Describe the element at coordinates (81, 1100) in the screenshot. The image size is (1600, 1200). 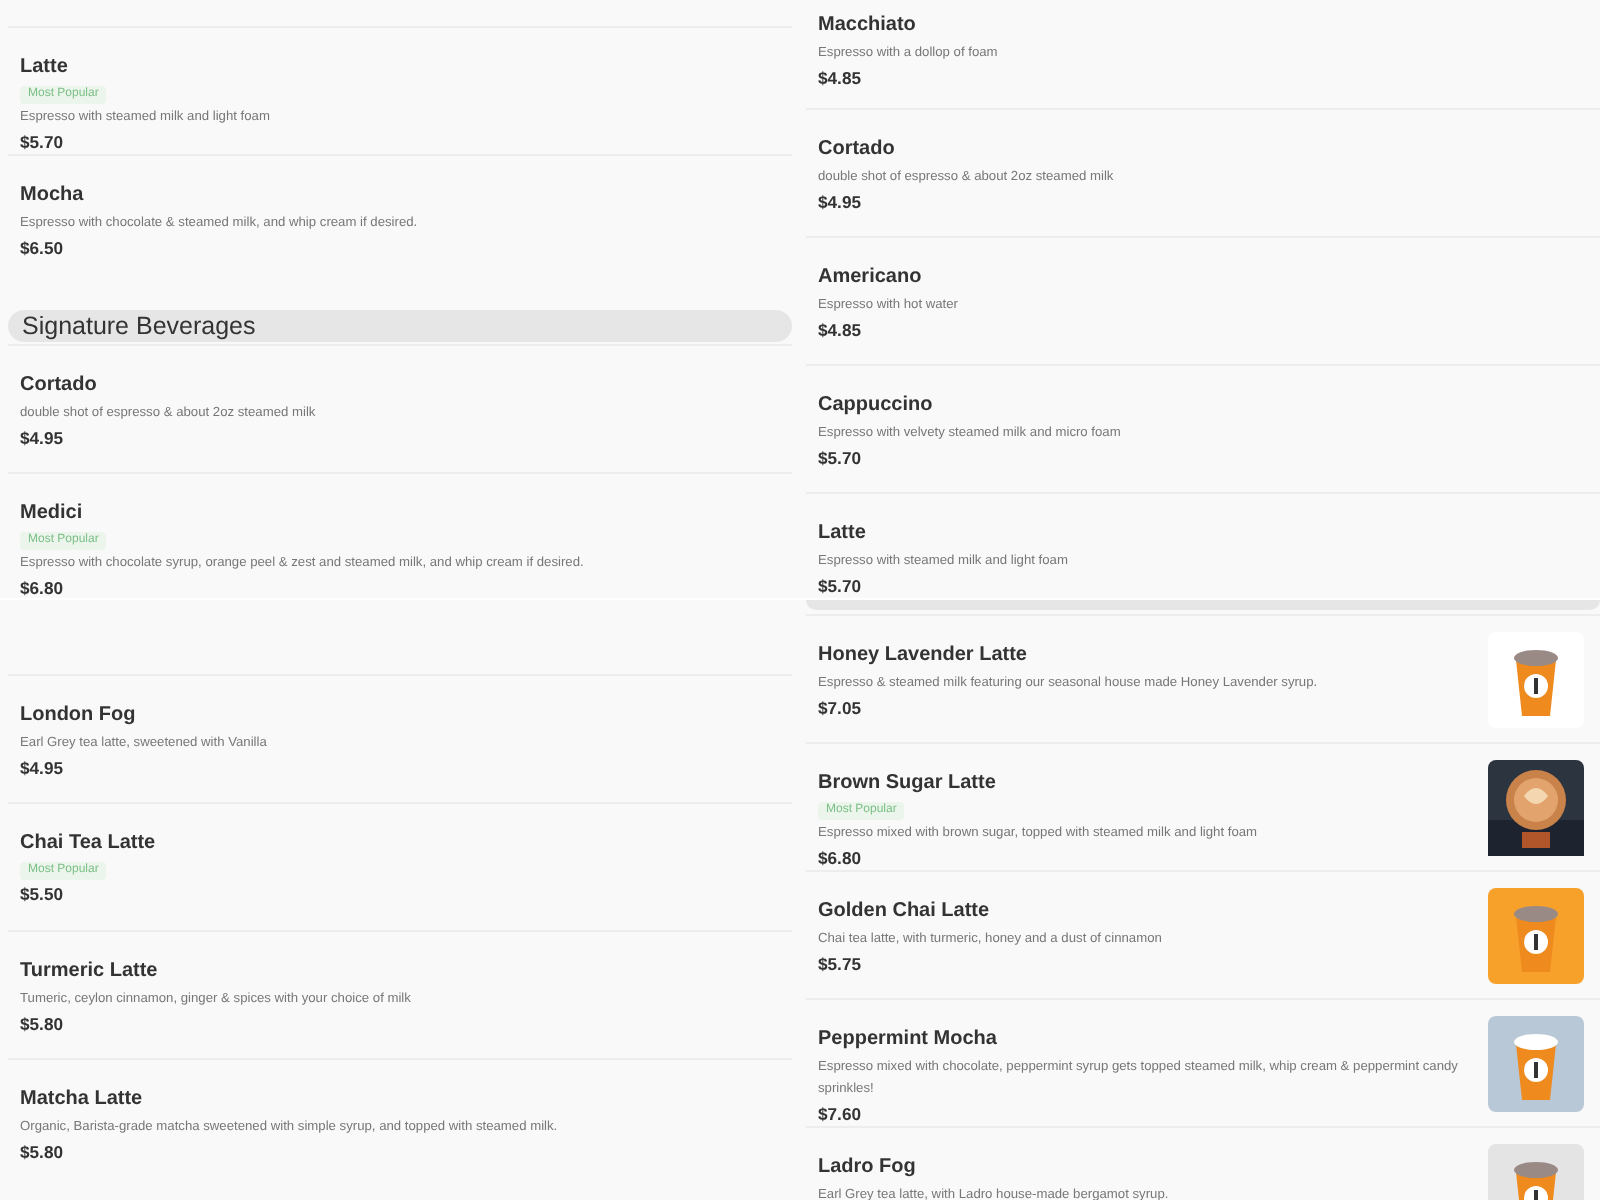
I see `item-name: Matcha Latte` at that location.